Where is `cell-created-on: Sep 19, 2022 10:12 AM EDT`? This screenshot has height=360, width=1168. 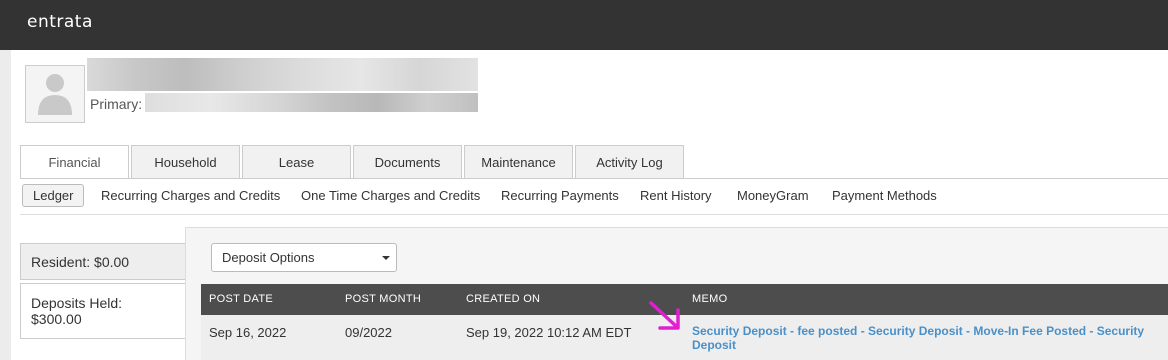
cell-created-on: Sep 19, 2022 10:12 AM EDT is located at coordinates (549, 332).